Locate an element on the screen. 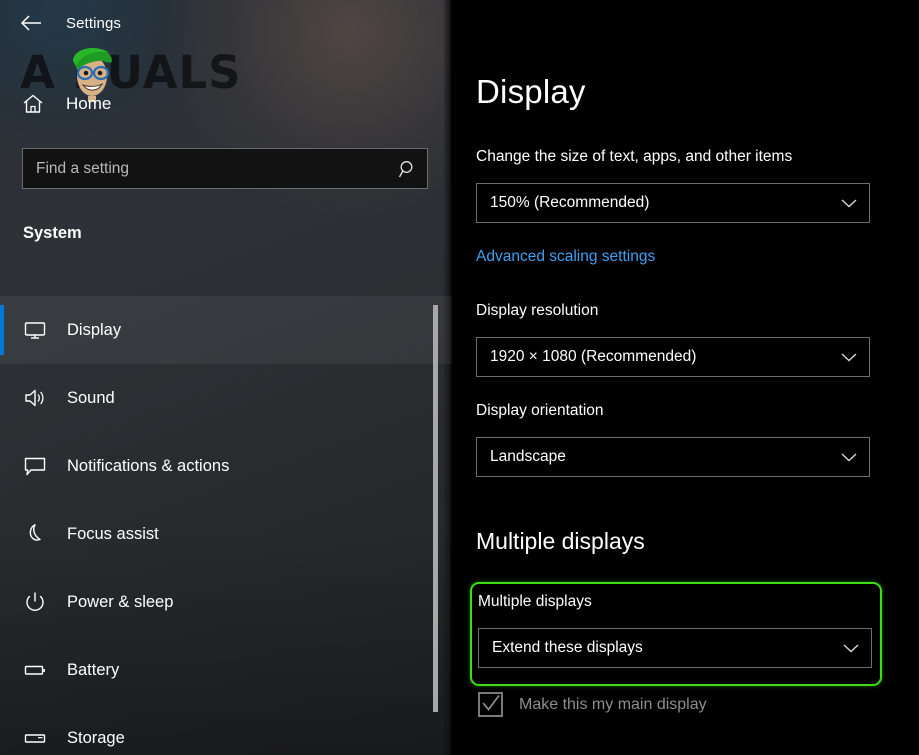  resolution-value: 1920 × 1080 (Recommended) is located at coordinates (593, 356).